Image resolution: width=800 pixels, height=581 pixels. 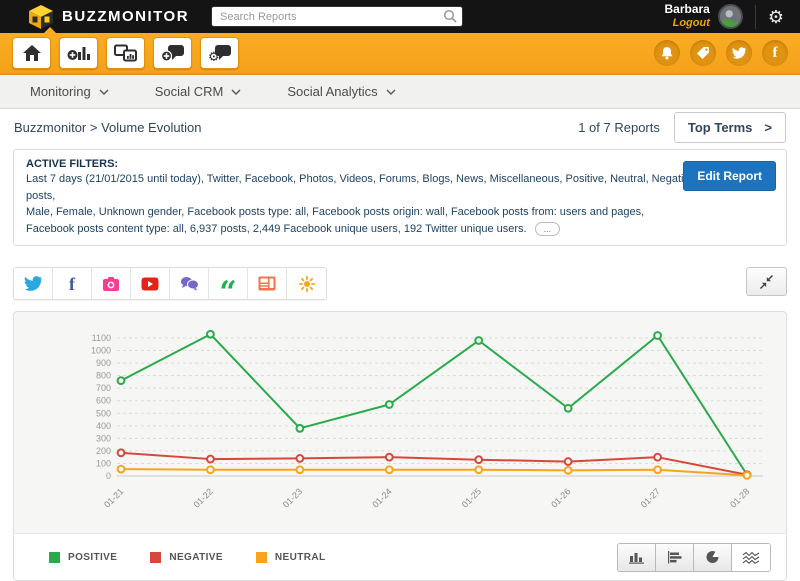 I want to click on bar-chart-button, so click(x=637, y=557).